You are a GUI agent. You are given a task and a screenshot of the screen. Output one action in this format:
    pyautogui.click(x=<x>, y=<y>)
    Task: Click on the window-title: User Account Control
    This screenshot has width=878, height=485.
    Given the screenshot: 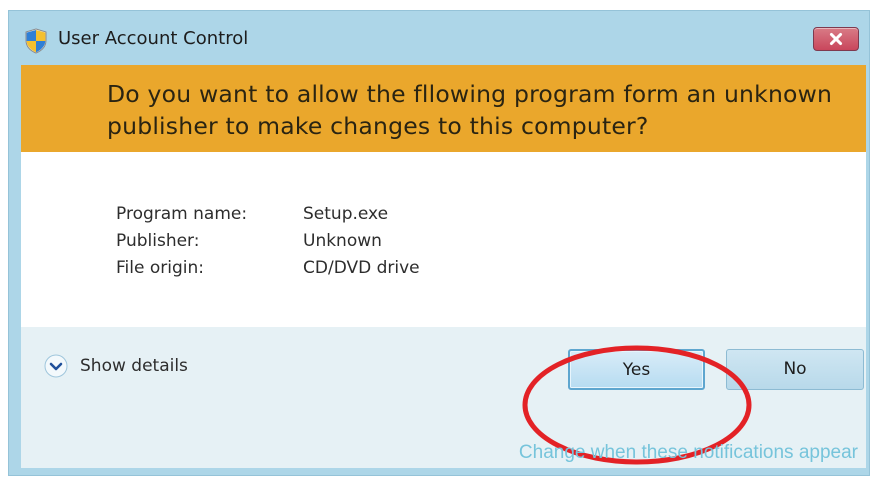 What is the action you would take?
    pyautogui.click(x=153, y=38)
    